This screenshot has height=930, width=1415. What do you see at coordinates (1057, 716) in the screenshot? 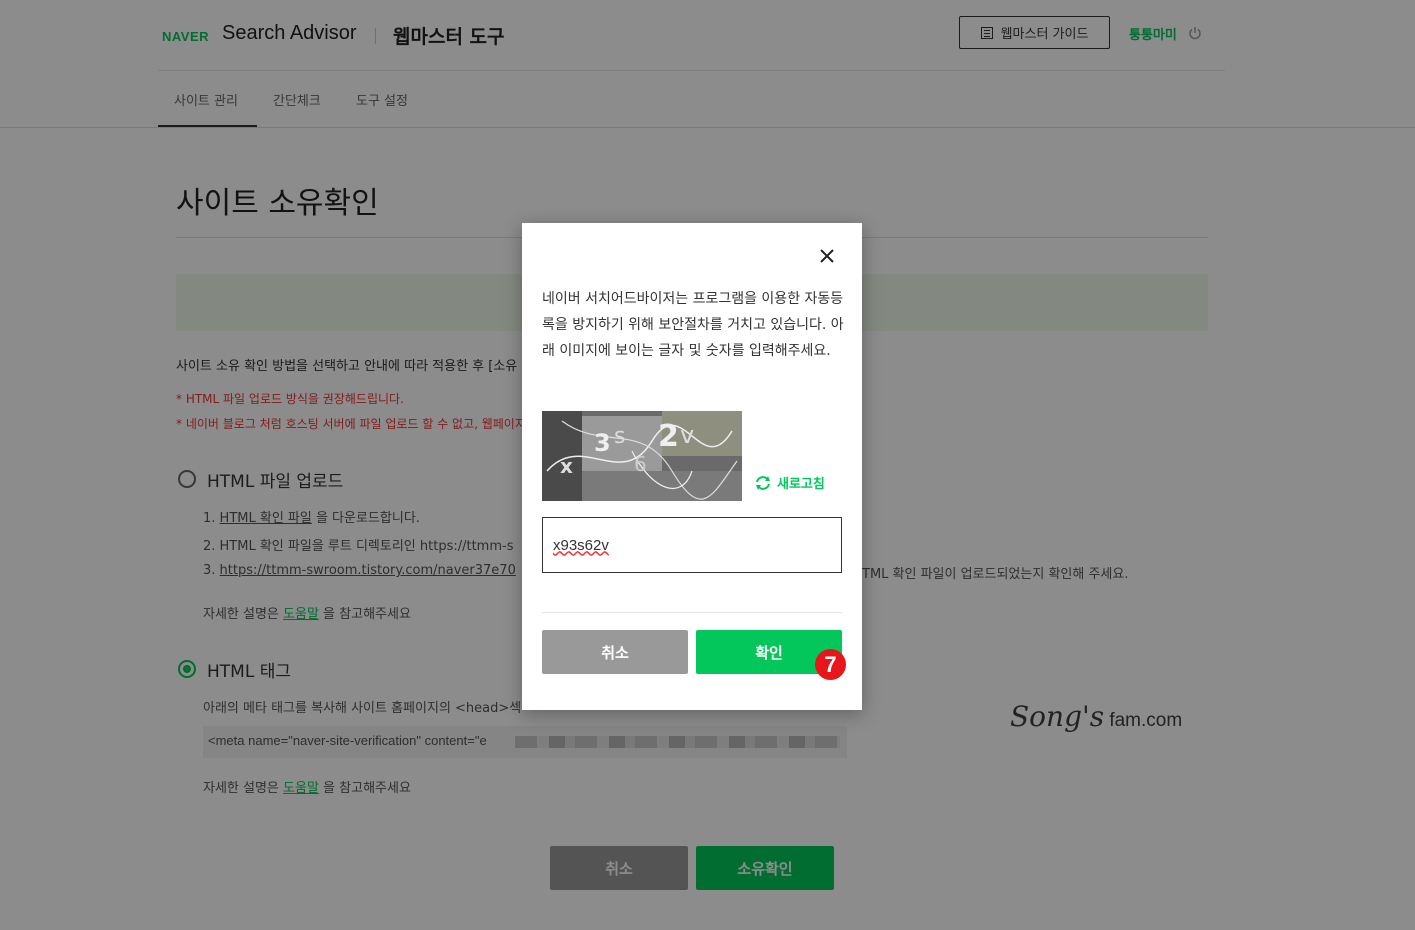
I see `watermark-script: Song's` at bounding box center [1057, 716].